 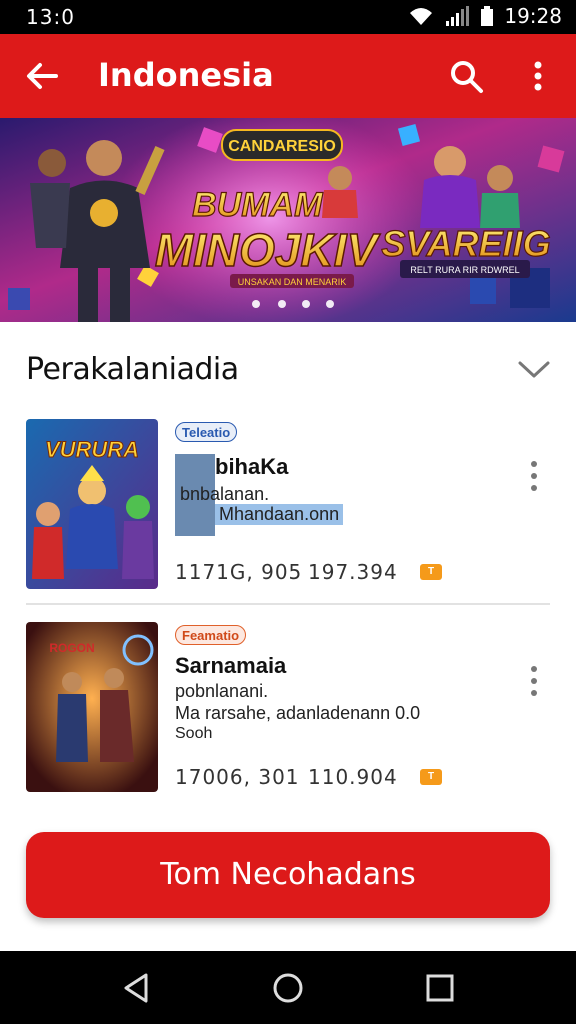 What do you see at coordinates (487, 16) in the screenshot?
I see `battery-icon` at bounding box center [487, 16].